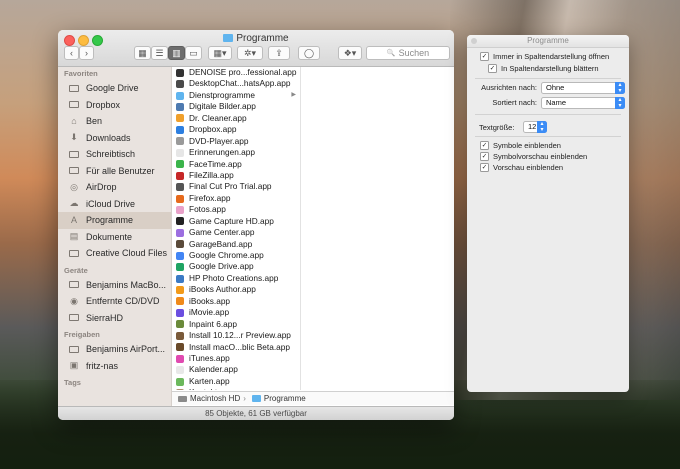 The width and height of the screenshot is (680, 469). What do you see at coordinates (236, 209) in the screenshot?
I see `app-item: Fotos.app` at bounding box center [236, 209].